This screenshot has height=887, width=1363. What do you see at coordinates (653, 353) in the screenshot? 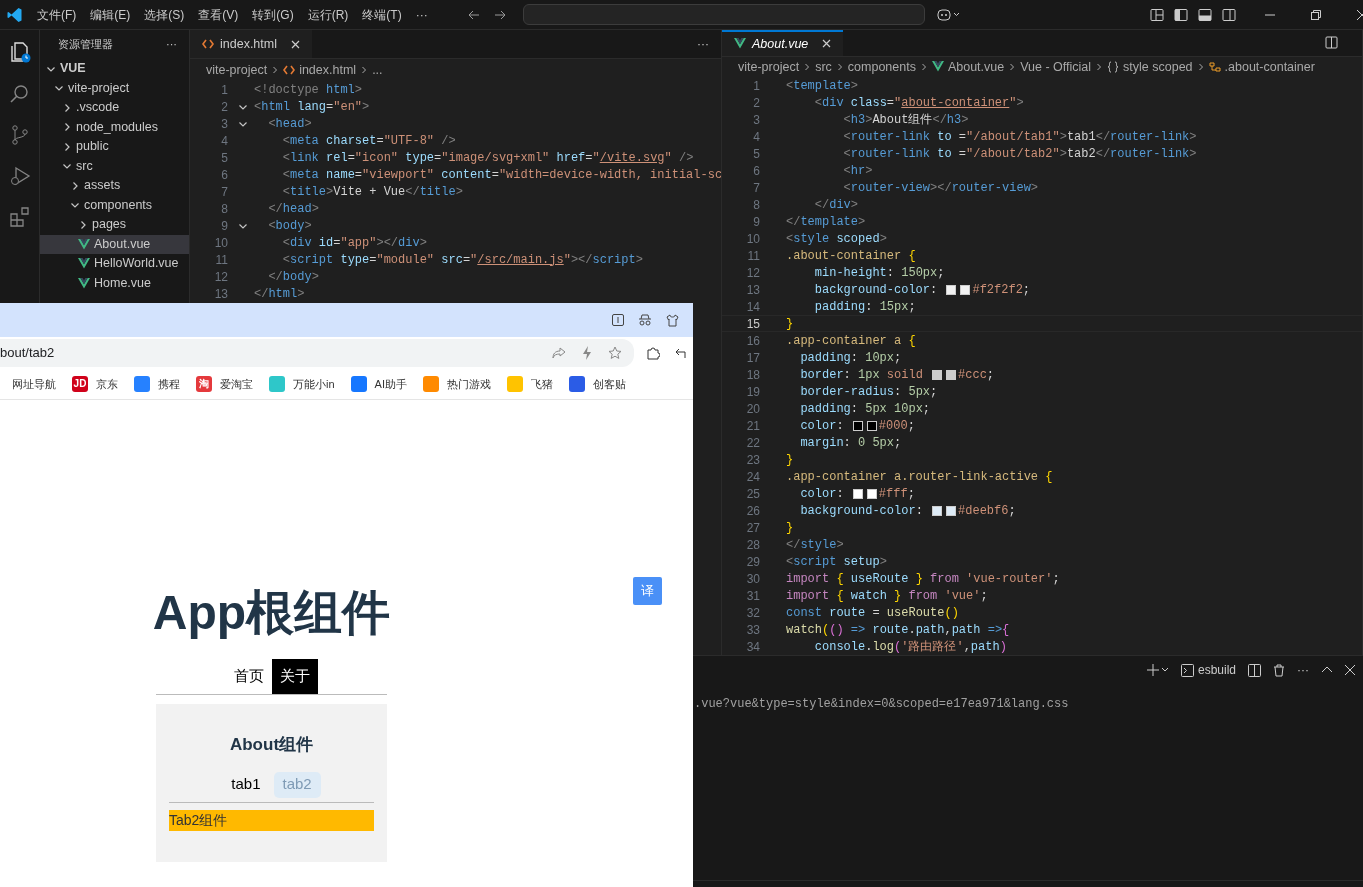
I see `puzzle-icon` at bounding box center [653, 353].